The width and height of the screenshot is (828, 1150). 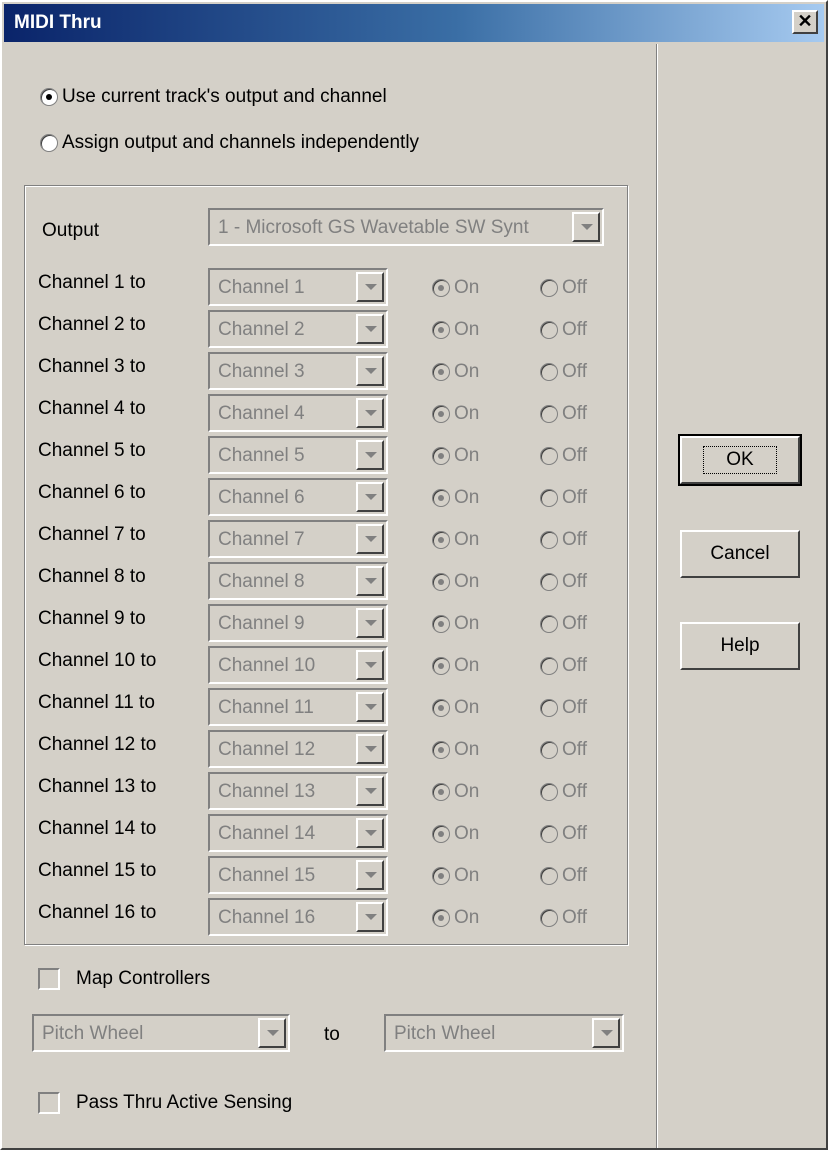 I want to click on map-controllers-checkbox, so click(x=49, y=979).